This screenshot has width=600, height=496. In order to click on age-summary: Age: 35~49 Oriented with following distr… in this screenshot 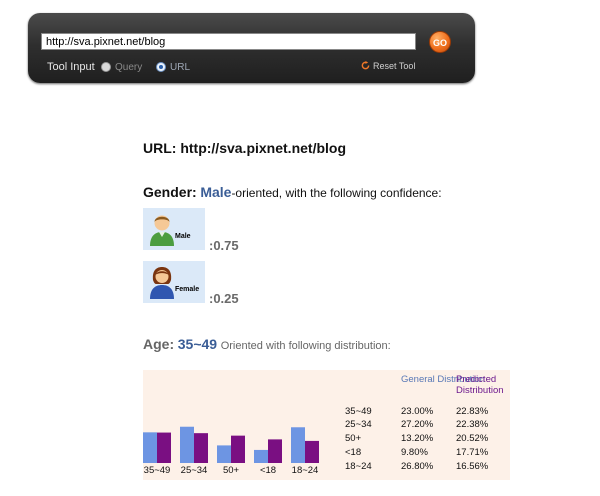, I will do `click(267, 344)`.